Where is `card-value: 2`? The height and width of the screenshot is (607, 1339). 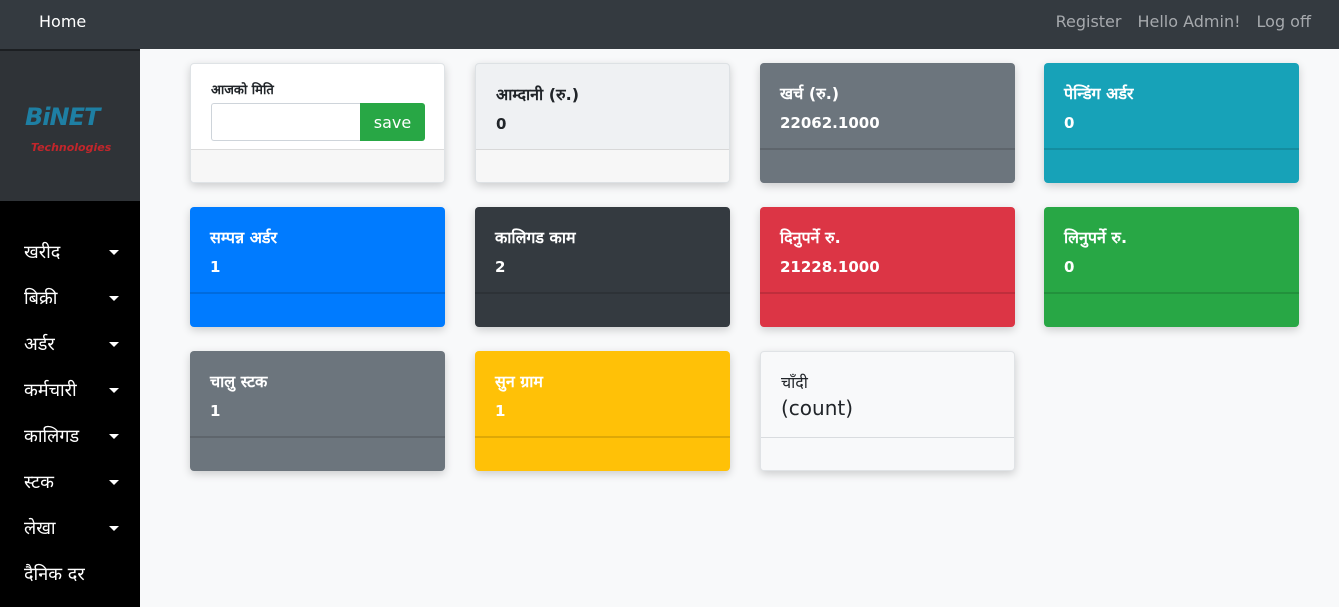 card-value: 2 is located at coordinates (500, 267).